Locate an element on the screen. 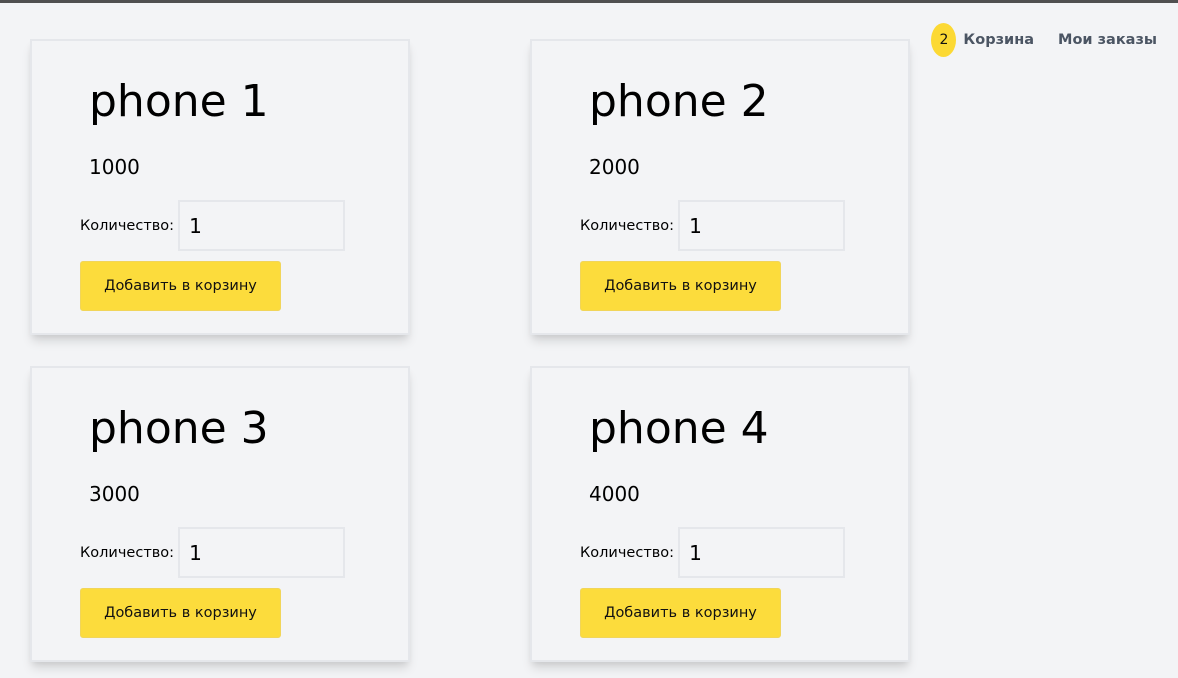 Image resolution: width=1178 pixels, height=678 pixels. product-name: phone 3 is located at coordinates (179, 428).